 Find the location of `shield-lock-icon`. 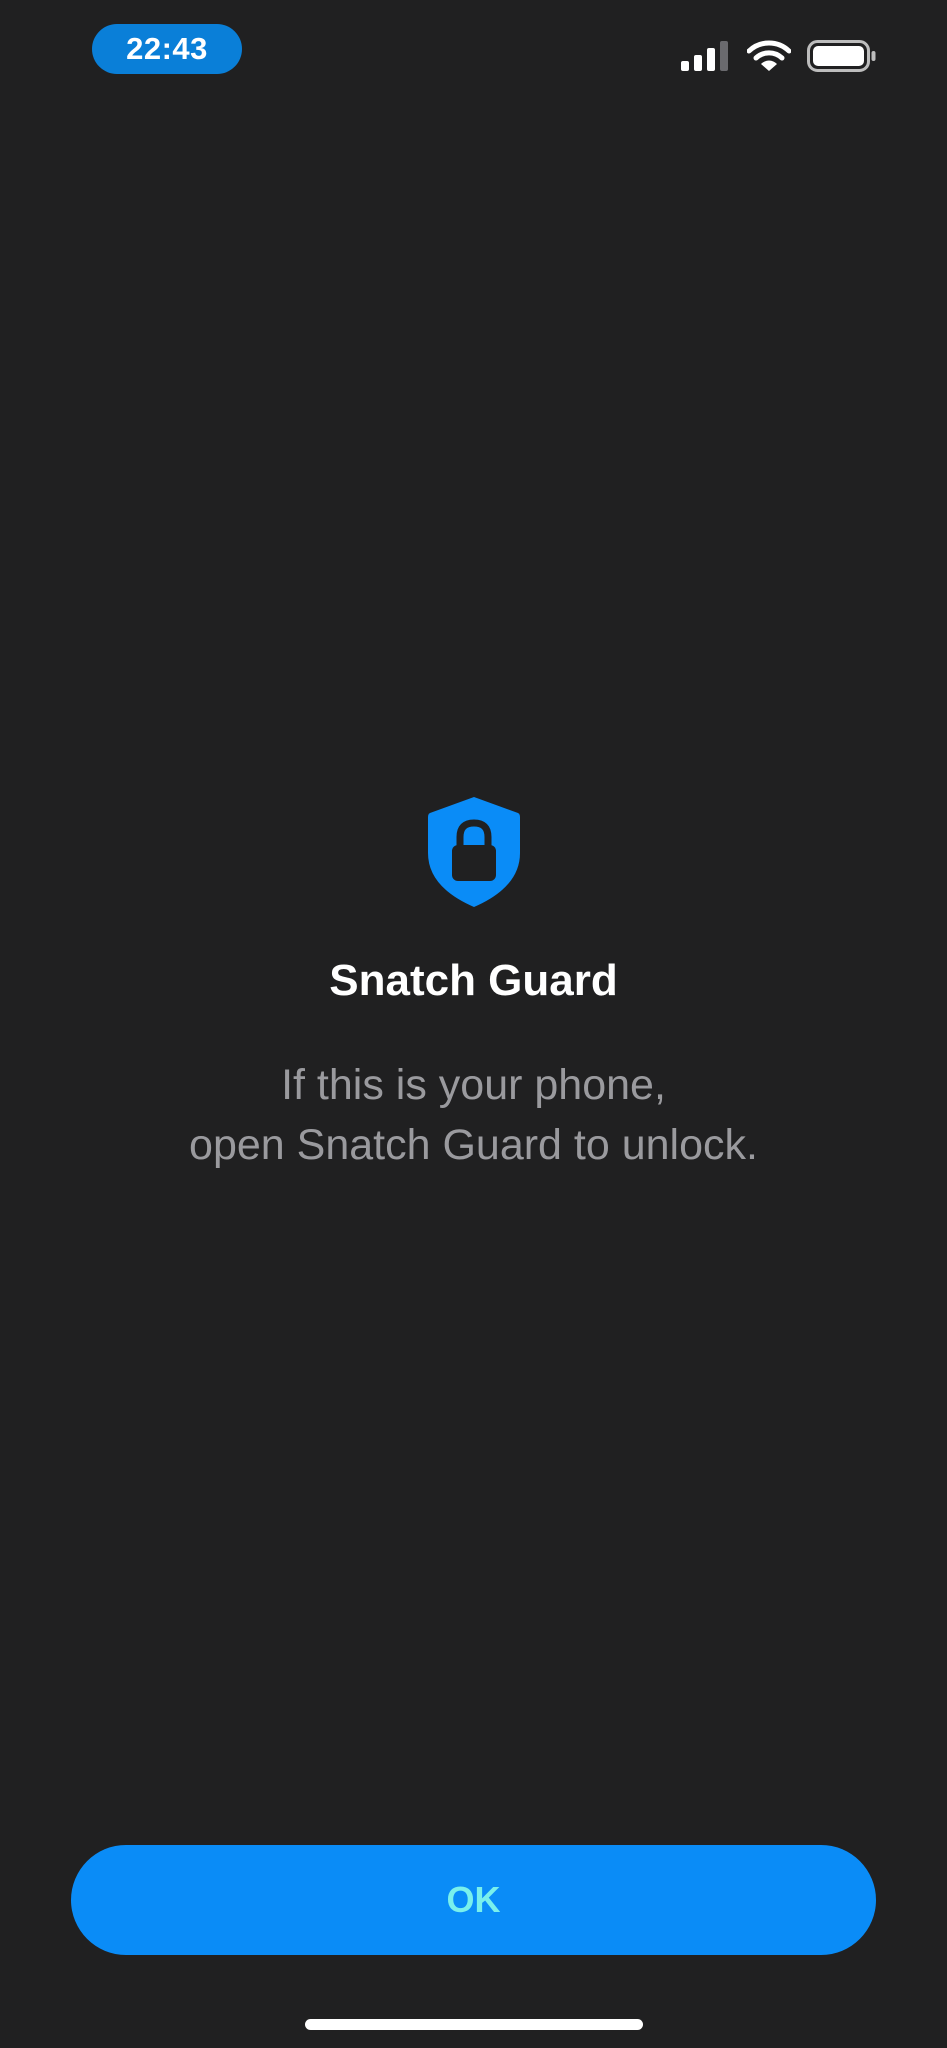

shield-lock-icon is located at coordinates (473, 852).